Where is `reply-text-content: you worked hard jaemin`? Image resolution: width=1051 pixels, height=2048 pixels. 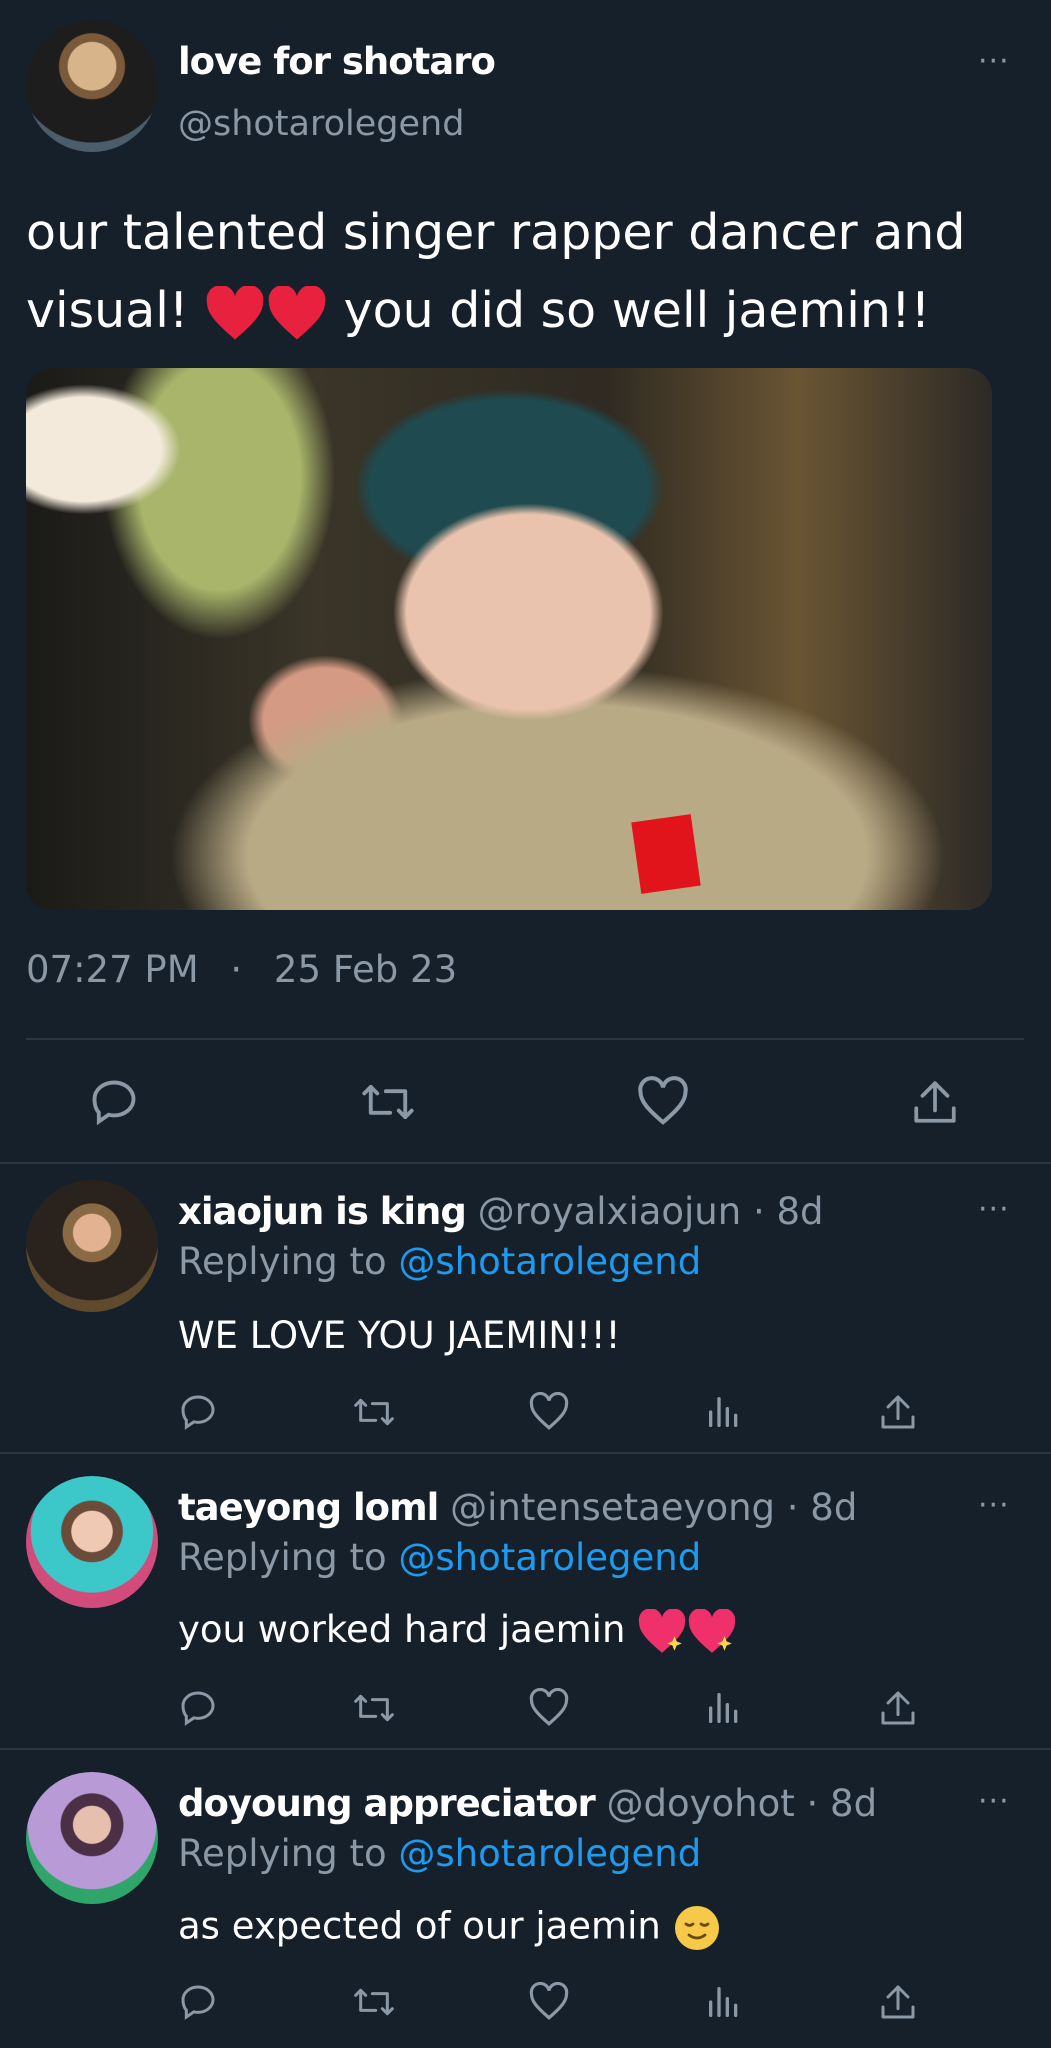
reply-text-content: you worked hard jaemin is located at coordinates (402, 1629).